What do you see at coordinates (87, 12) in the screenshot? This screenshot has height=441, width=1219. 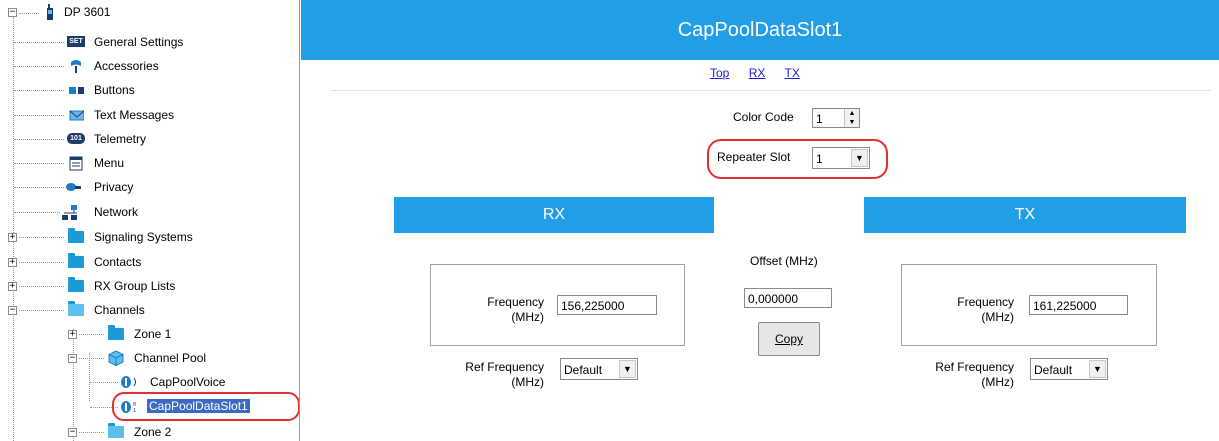 I see `tree-root-label: DP 3601` at bounding box center [87, 12].